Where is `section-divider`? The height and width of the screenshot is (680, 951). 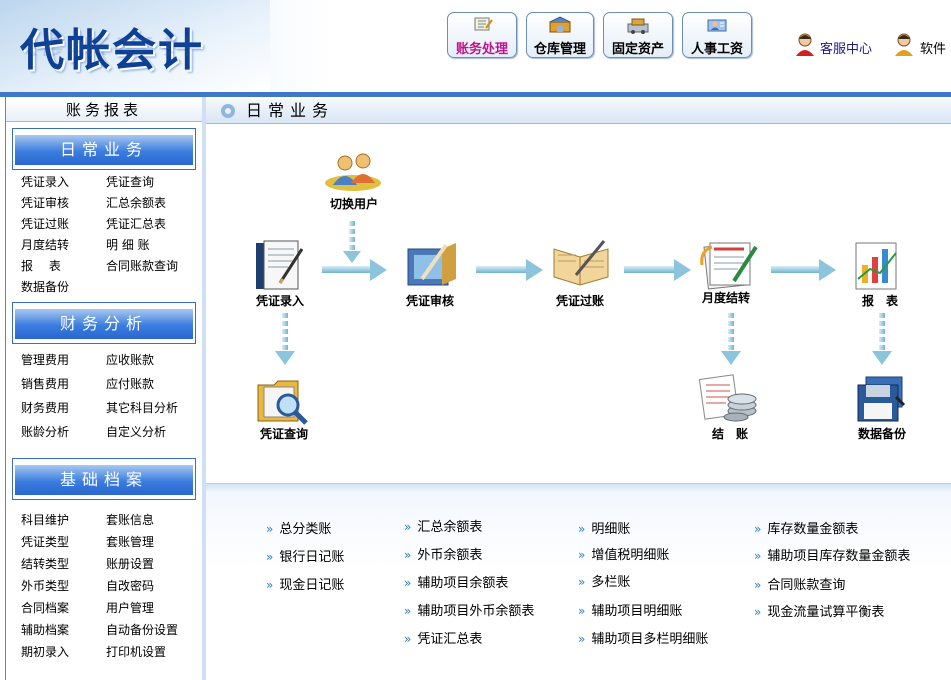
section-divider is located at coordinates (578, 487).